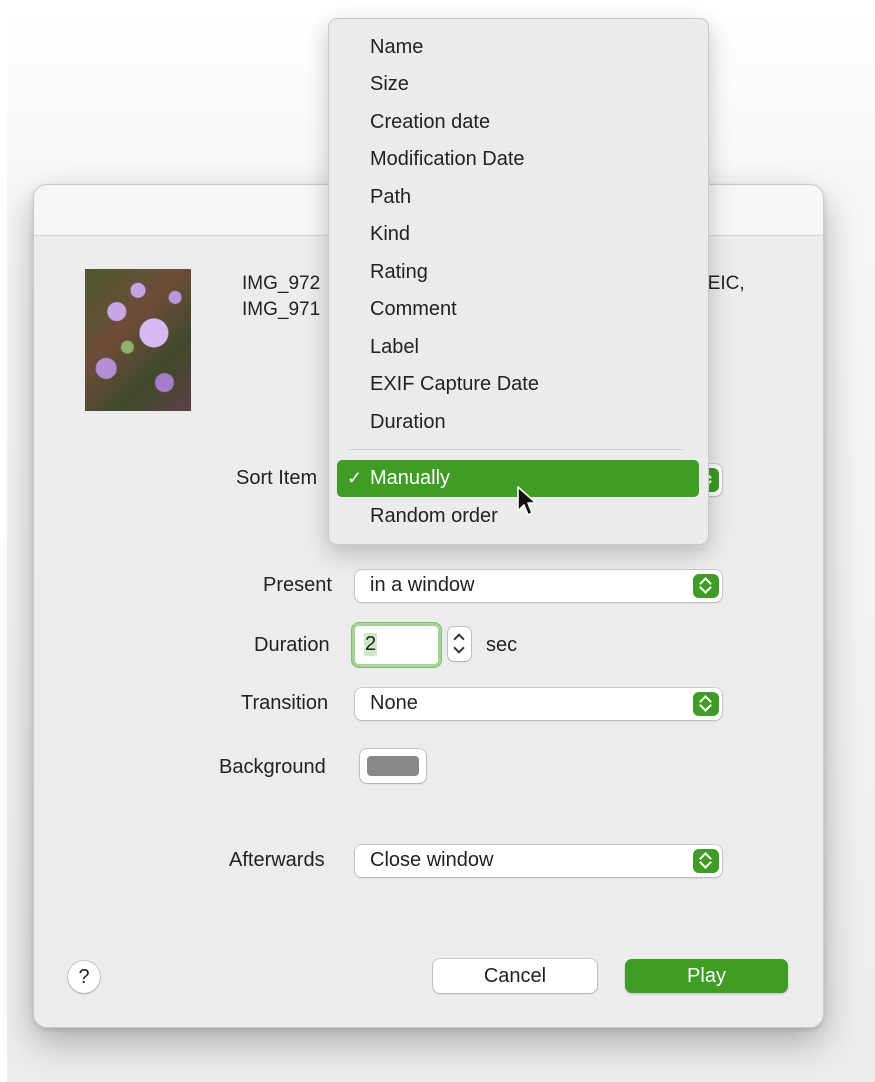 This screenshot has height=1082, width=875. What do you see at coordinates (281, 283) in the screenshot?
I see `filename-line-1: IMG_972` at bounding box center [281, 283].